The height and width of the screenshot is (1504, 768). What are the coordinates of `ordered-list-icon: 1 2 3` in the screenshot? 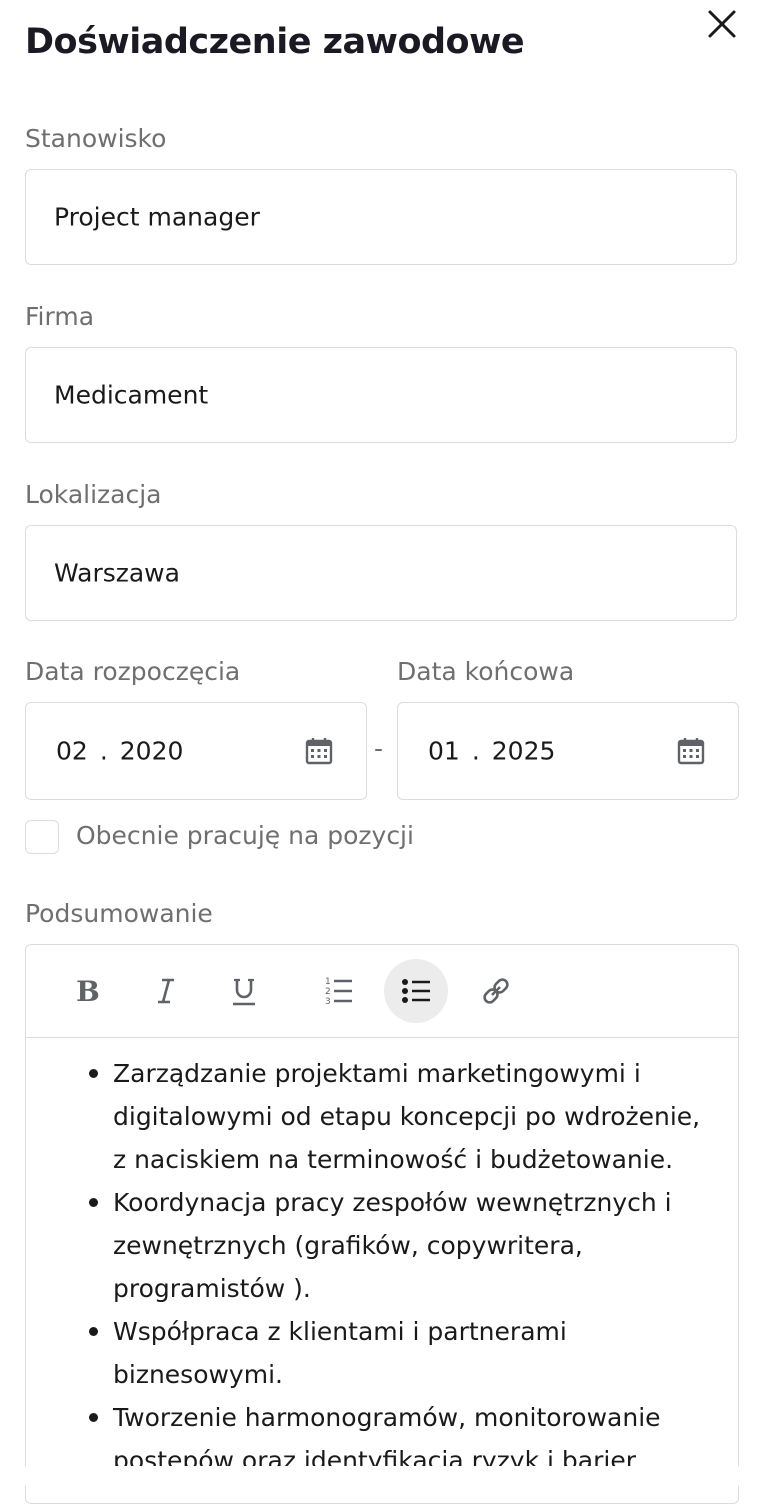 It's located at (338, 992).